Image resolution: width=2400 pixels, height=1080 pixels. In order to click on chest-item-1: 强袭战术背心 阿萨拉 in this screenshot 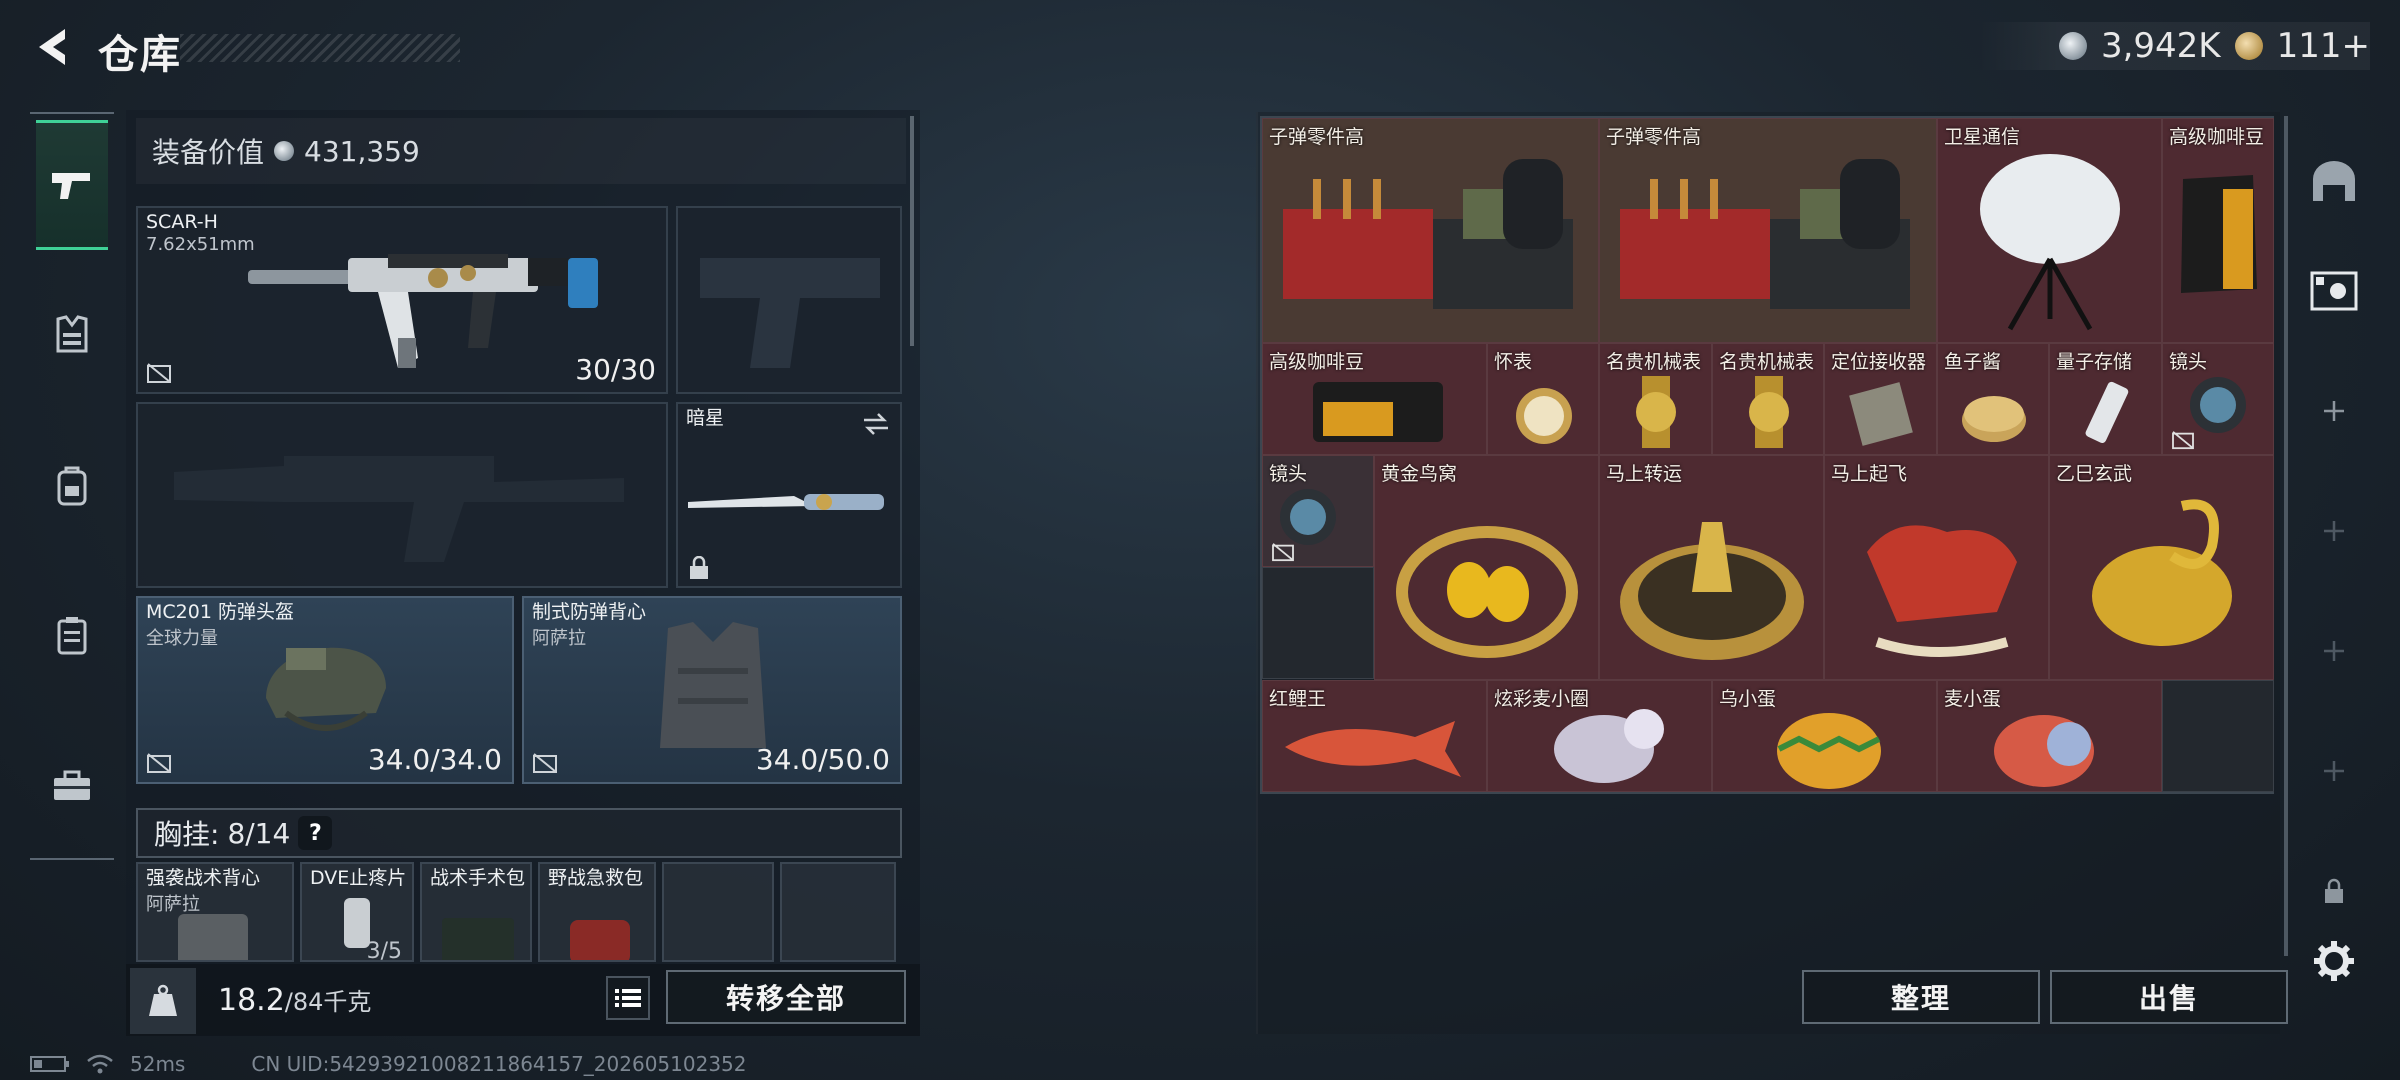, I will do `click(215, 912)`.